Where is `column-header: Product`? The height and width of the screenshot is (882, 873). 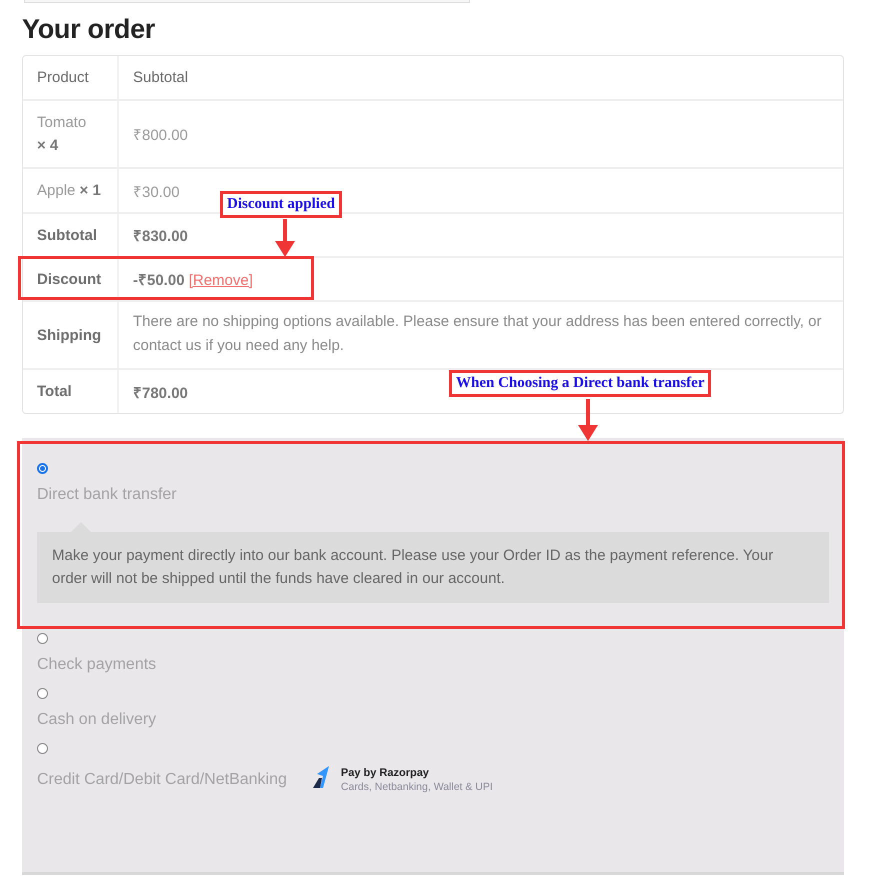
column-header: Product is located at coordinates (70, 78).